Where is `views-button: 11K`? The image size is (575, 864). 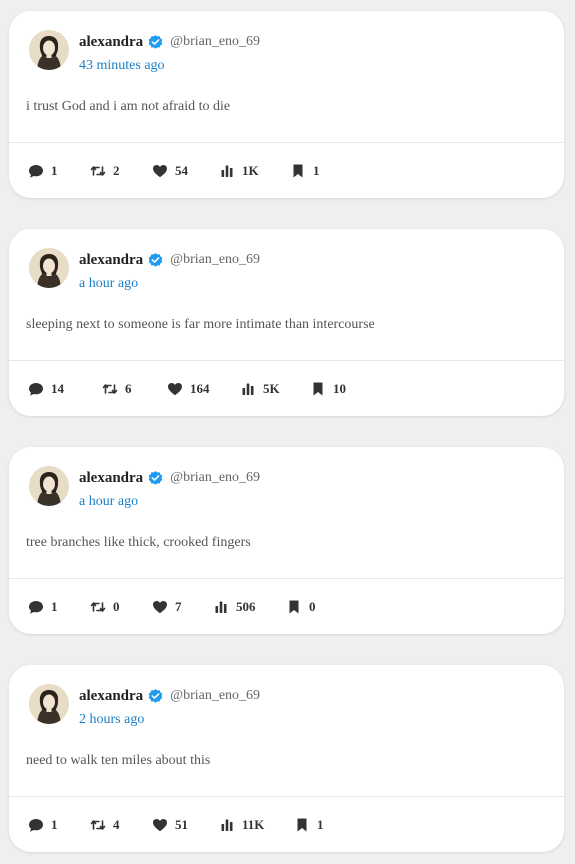 views-button: 11K is located at coordinates (241, 825).